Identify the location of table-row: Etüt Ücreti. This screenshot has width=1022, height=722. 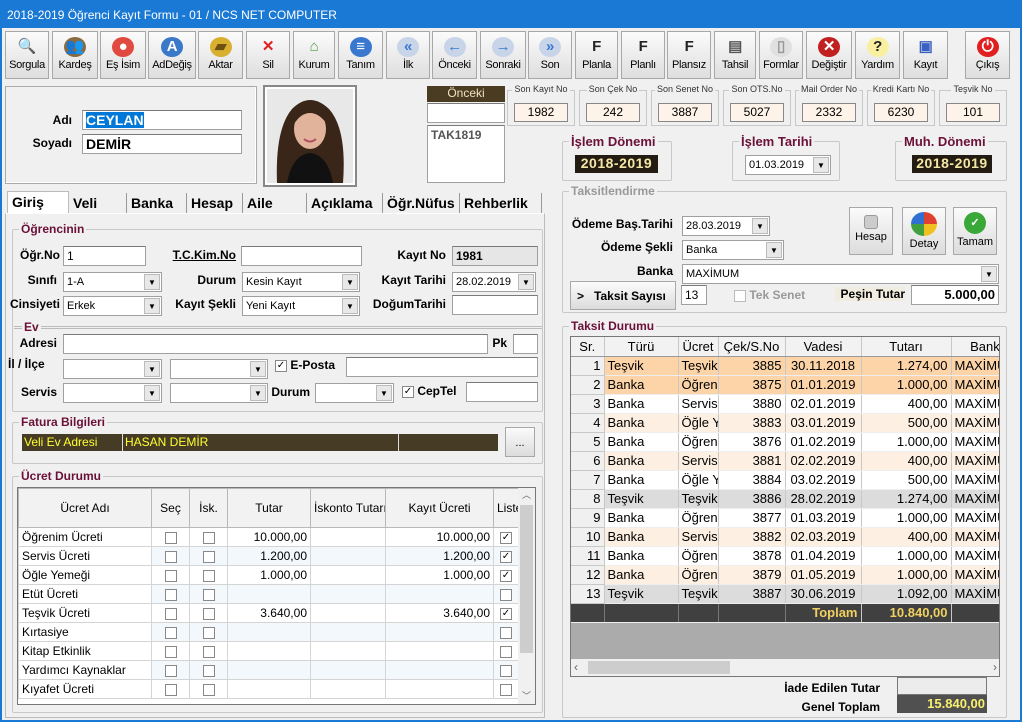
(268, 594).